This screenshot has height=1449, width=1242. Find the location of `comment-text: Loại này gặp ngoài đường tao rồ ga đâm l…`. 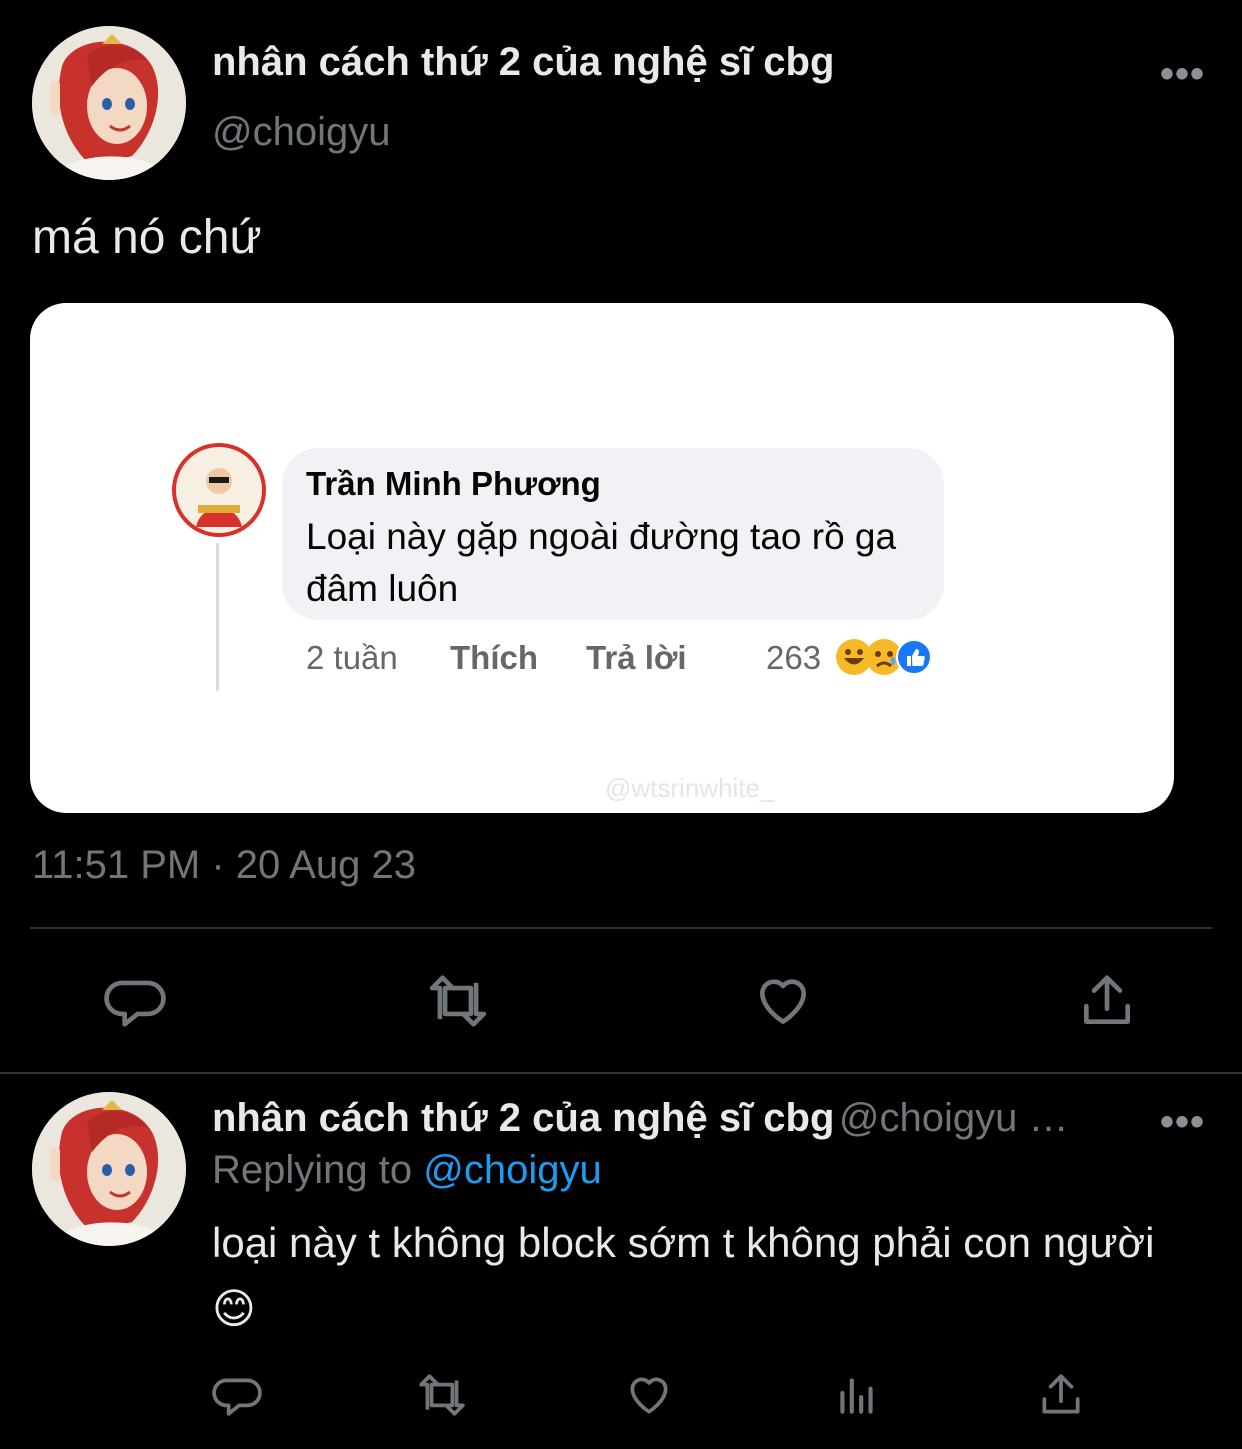

comment-text: Loại này gặp ngoài đường tao rồ ga đâm l… is located at coordinates (601, 562).